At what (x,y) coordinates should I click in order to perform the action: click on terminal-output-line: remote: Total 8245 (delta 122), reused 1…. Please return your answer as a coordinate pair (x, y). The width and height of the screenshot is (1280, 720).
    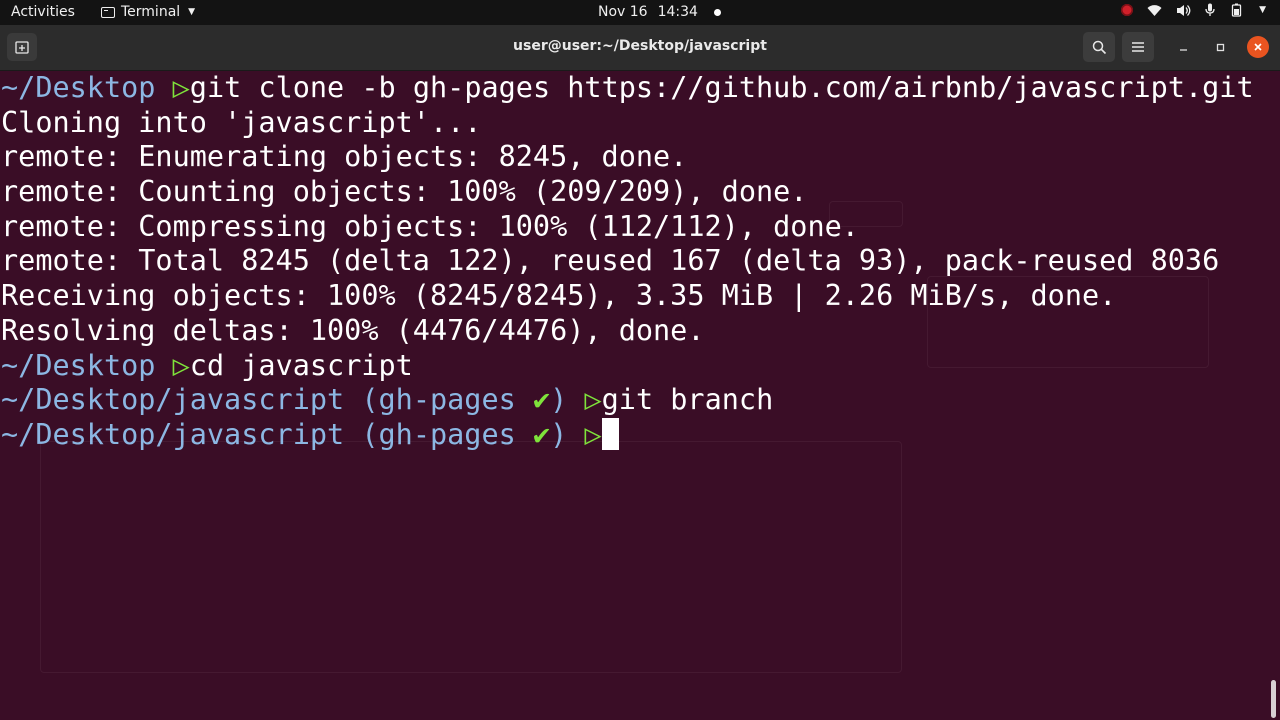
    Looking at the image, I should click on (635, 261).